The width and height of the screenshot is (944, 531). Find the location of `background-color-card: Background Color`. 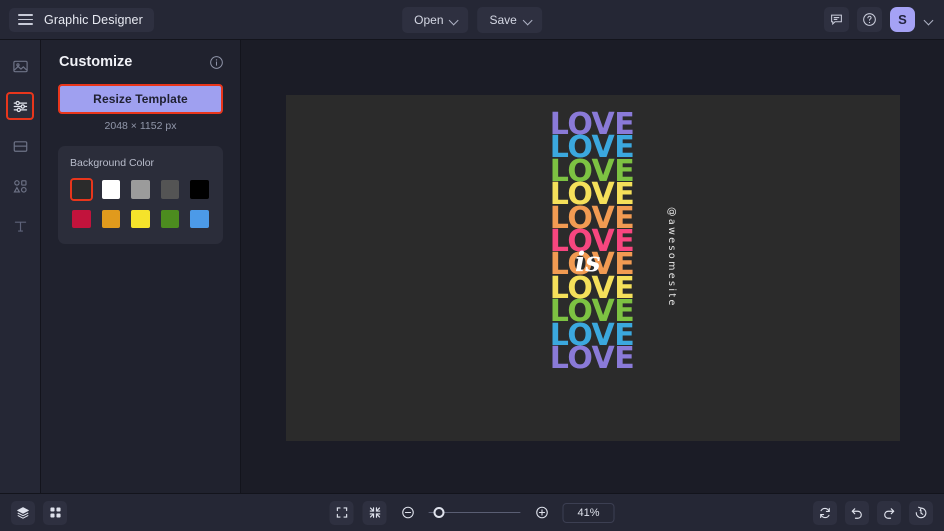

background-color-card: Background Color is located at coordinates (140, 195).